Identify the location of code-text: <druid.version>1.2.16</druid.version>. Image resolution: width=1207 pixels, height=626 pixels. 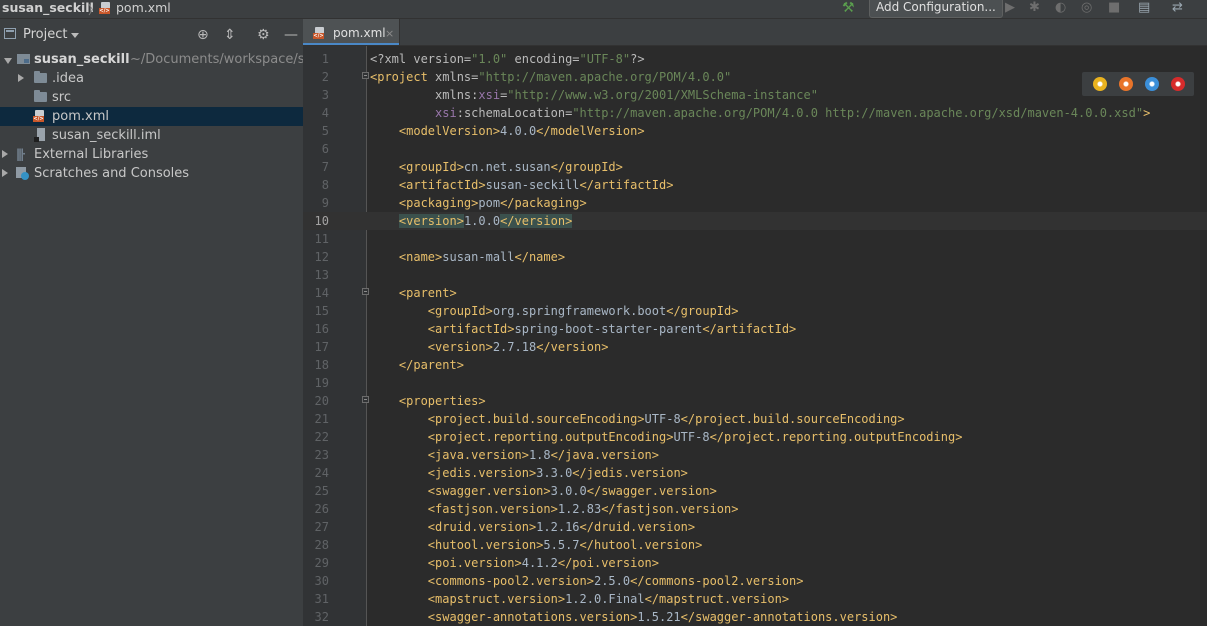
(532, 527).